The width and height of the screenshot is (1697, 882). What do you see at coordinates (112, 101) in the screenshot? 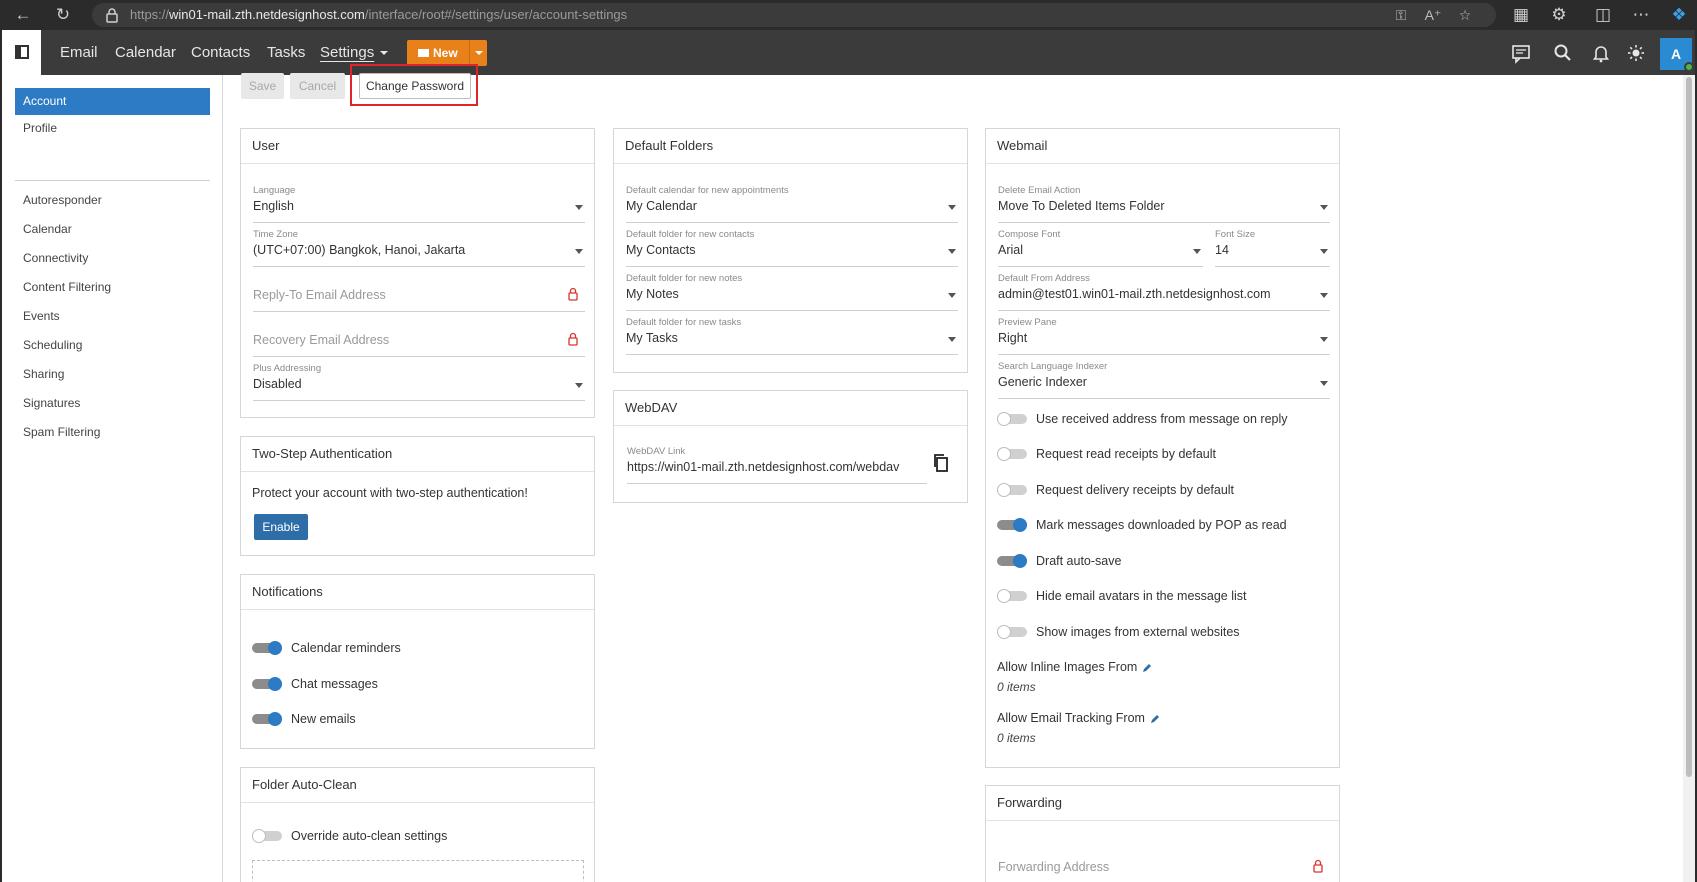
I see `sidebar-item-account: Account` at bounding box center [112, 101].